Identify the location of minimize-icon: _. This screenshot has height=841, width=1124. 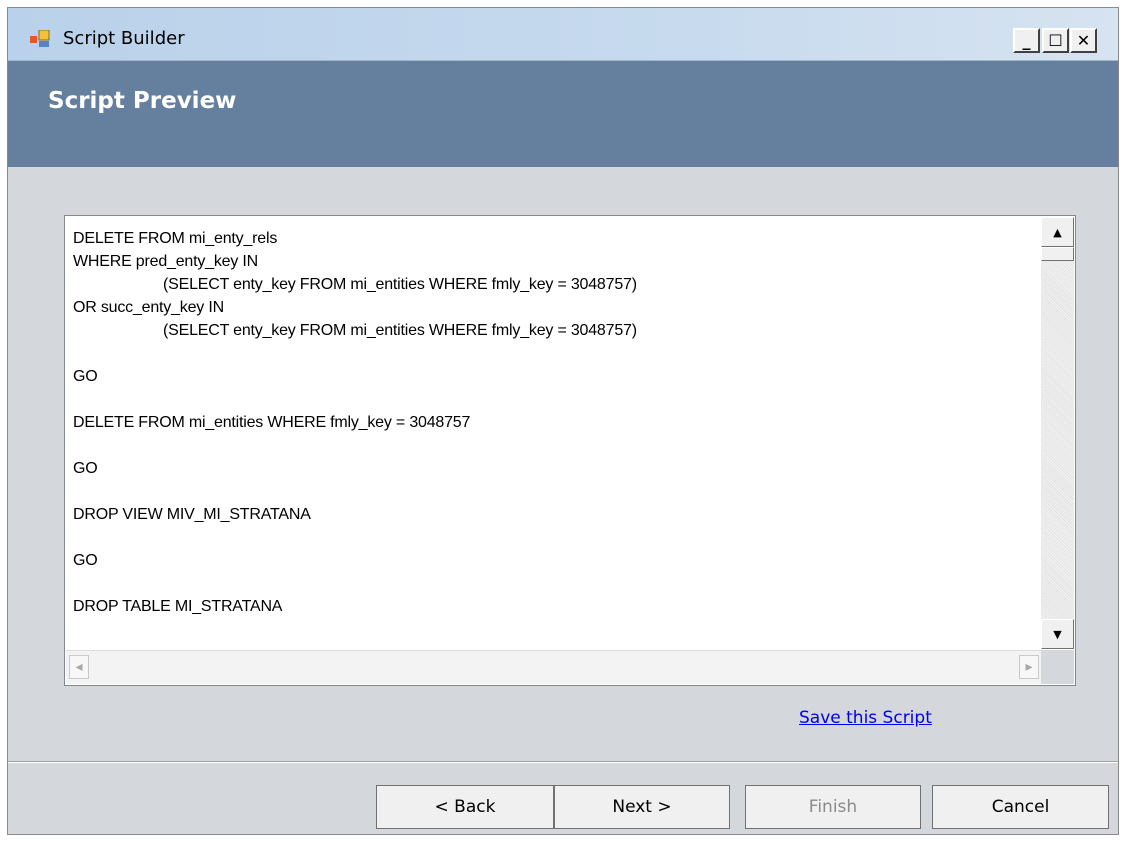
(1026, 40).